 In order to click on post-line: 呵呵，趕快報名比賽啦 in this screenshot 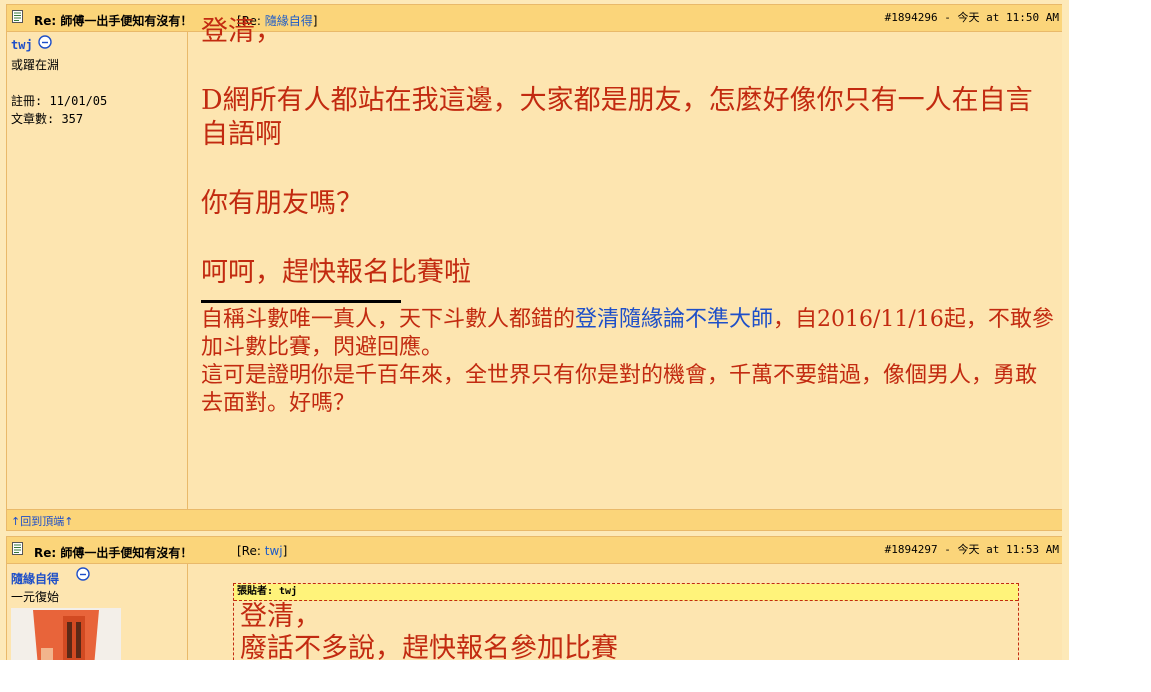, I will do `click(336, 272)`.